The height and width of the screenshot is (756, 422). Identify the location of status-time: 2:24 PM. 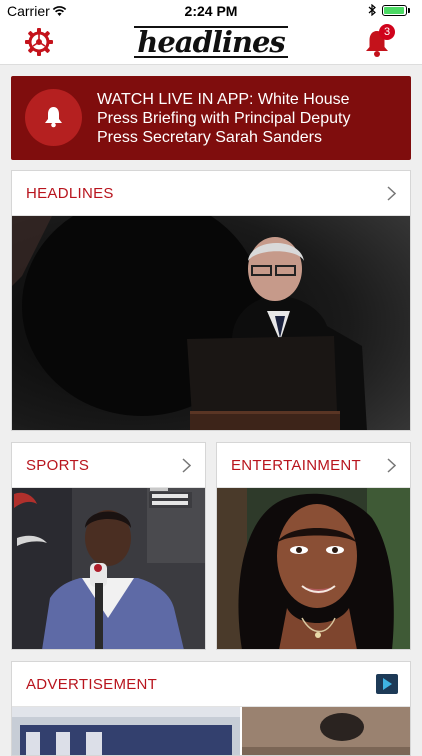
(211, 11).